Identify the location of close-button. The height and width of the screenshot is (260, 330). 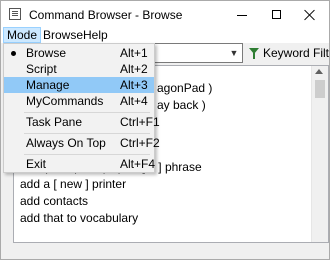
(311, 15).